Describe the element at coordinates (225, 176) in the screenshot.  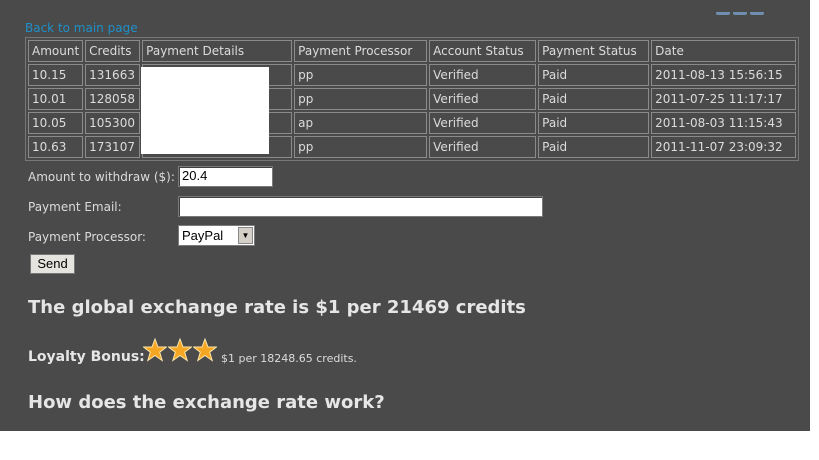
I see `amount-input: 20.4` at that location.